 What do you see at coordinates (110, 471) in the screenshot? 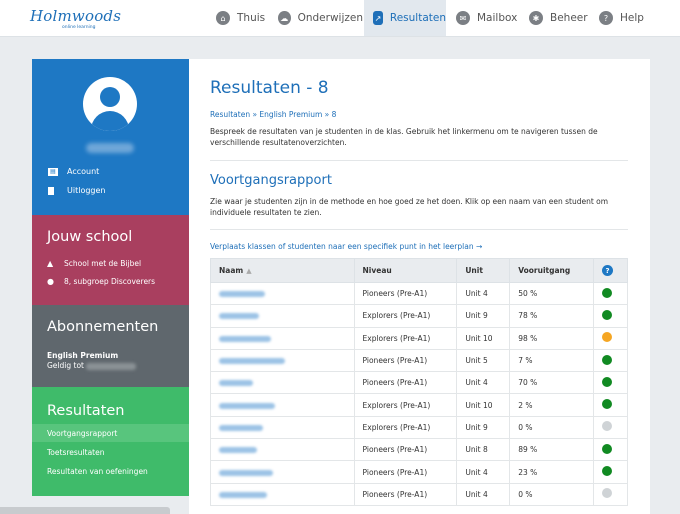
I see `sidebar-item-resultaten-oefeningen: Resultaten van oefeningen` at bounding box center [110, 471].